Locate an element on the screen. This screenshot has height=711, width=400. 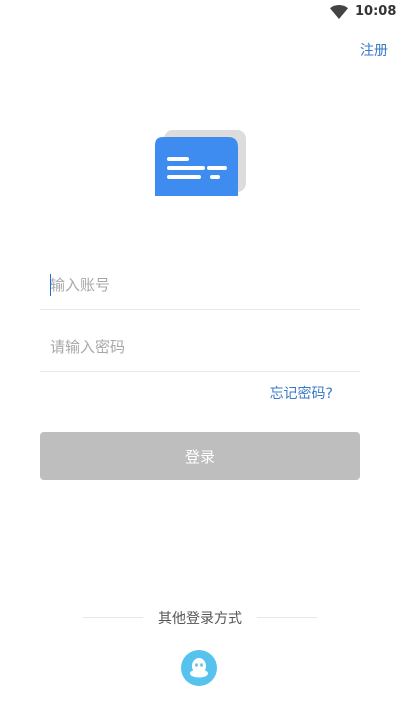
other-login-label: 其他登录方式 is located at coordinates (200, 619).